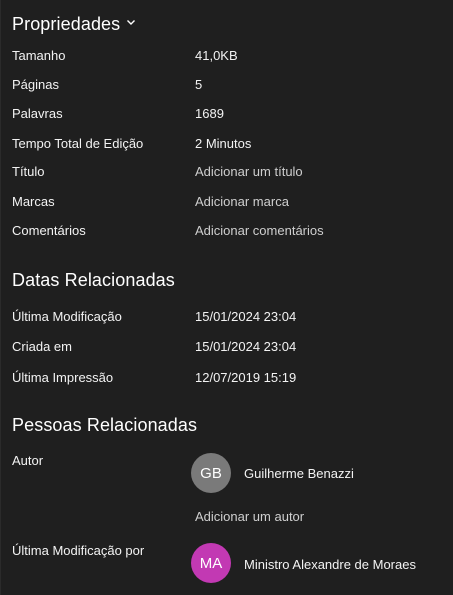 Image resolution: width=453 pixels, height=595 pixels. What do you see at coordinates (78, 550) in the screenshot?
I see `last-modified-by-label: Última Modificação por` at bounding box center [78, 550].